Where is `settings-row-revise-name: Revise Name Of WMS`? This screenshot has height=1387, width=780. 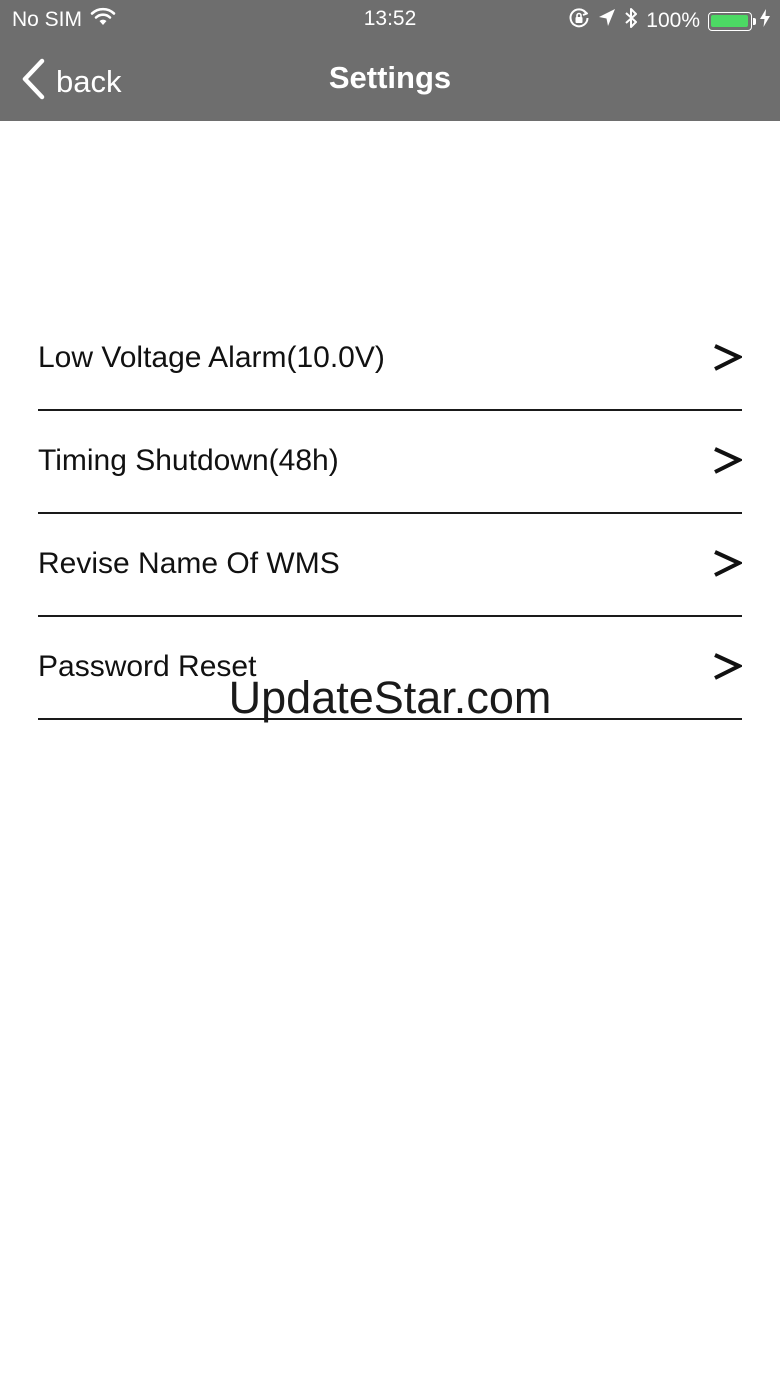
settings-row-revise-name: Revise Name Of WMS is located at coordinates (391, 565).